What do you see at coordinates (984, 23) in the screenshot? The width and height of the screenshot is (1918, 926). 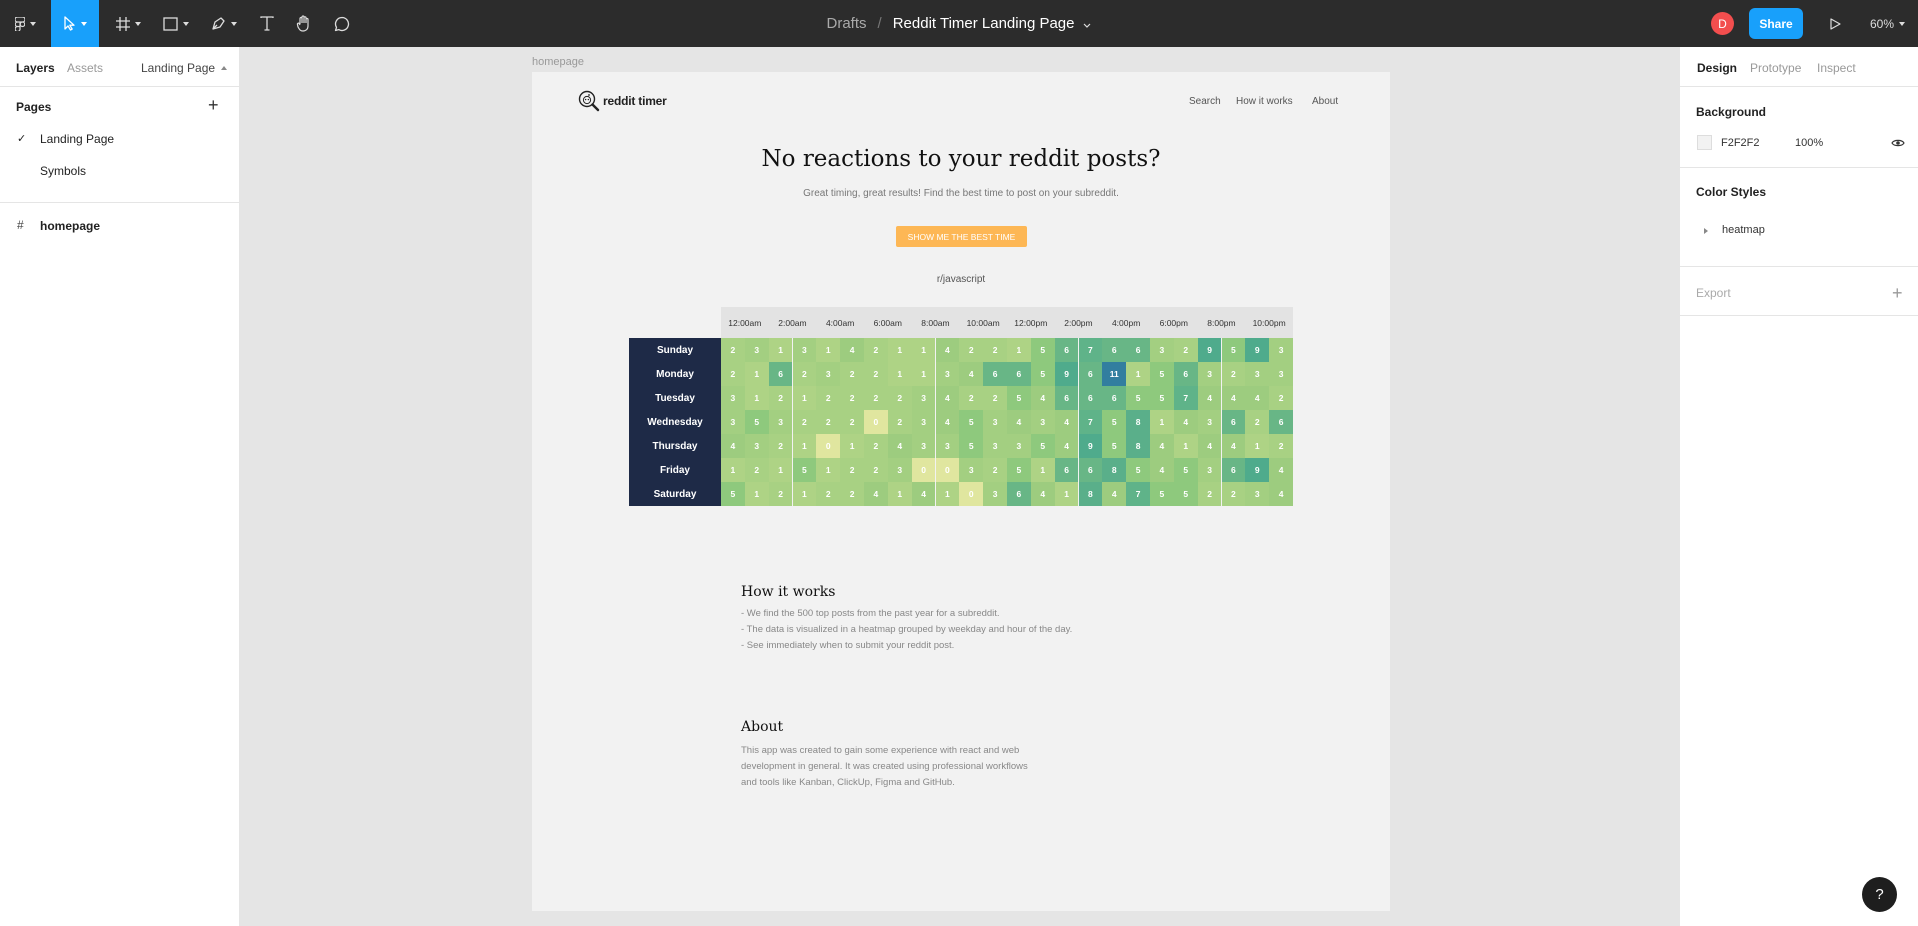 I see `file-name: Reddit Timer Landing Page` at bounding box center [984, 23].